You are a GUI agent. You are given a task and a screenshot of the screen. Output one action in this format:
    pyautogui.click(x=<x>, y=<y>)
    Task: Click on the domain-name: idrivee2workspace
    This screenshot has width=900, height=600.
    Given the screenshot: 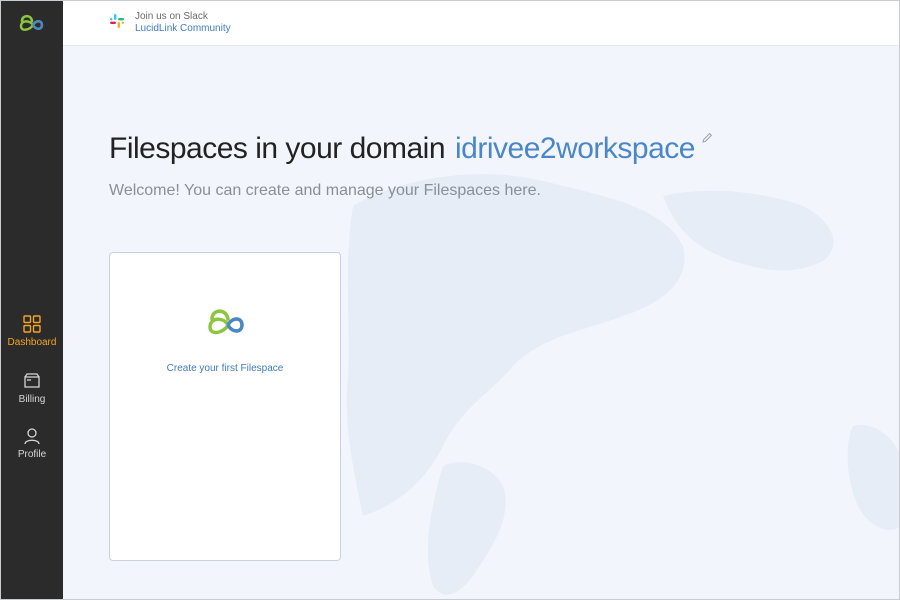 What is the action you would take?
    pyautogui.click(x=575, y=148)
    